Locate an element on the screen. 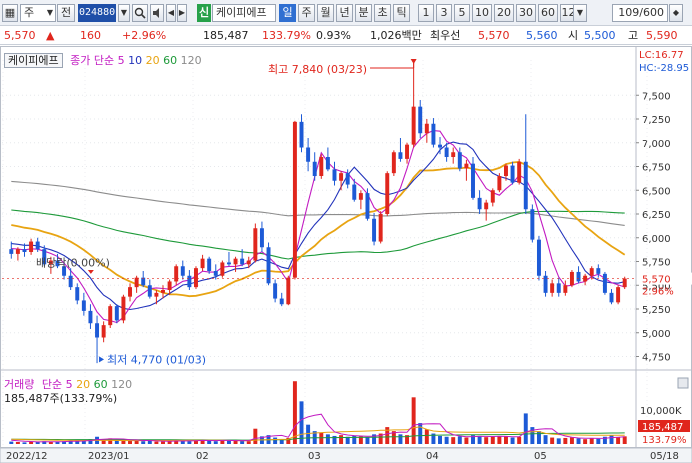  interval-tab: 3 is located at coordinates (444, 13).